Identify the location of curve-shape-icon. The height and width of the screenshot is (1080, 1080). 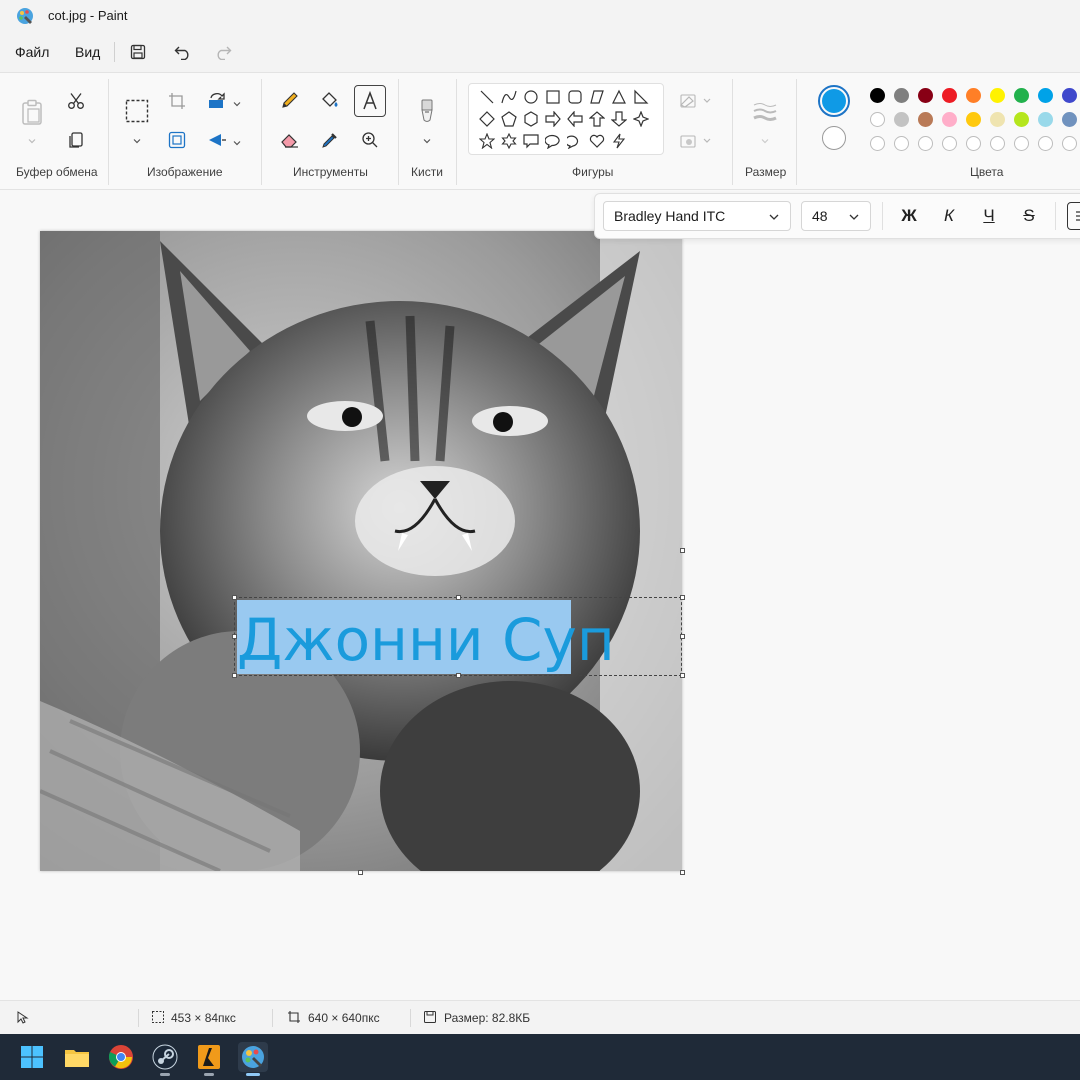
(509, 97).